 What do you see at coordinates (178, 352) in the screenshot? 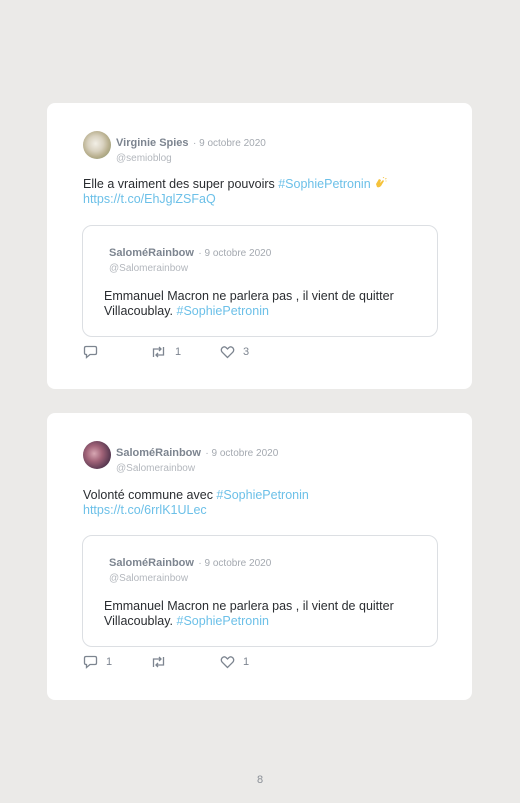
I see `retweet-count: 1` at bounding box center [178, 352].